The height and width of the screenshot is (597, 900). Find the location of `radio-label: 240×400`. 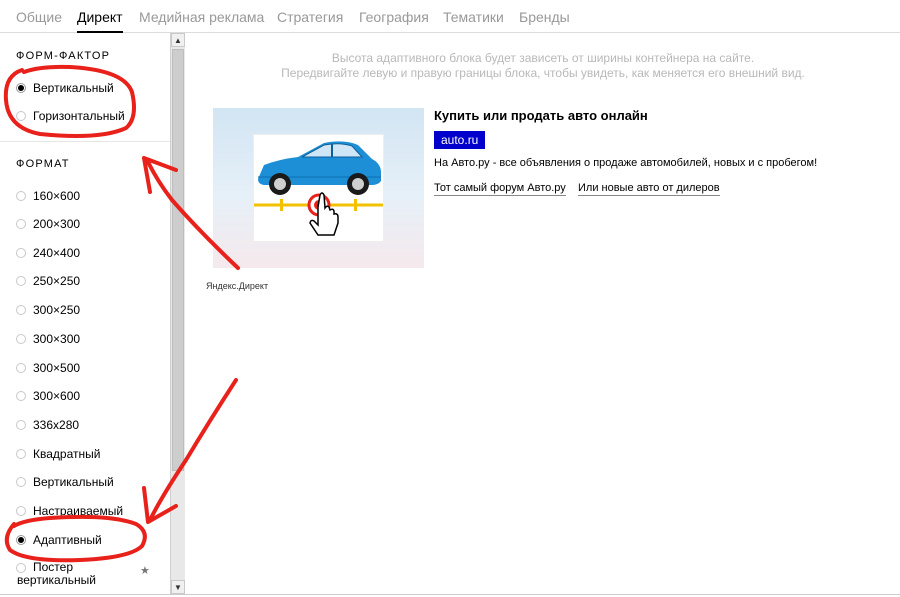

radio-label: 240×400 is located at coordinates (57, 253).